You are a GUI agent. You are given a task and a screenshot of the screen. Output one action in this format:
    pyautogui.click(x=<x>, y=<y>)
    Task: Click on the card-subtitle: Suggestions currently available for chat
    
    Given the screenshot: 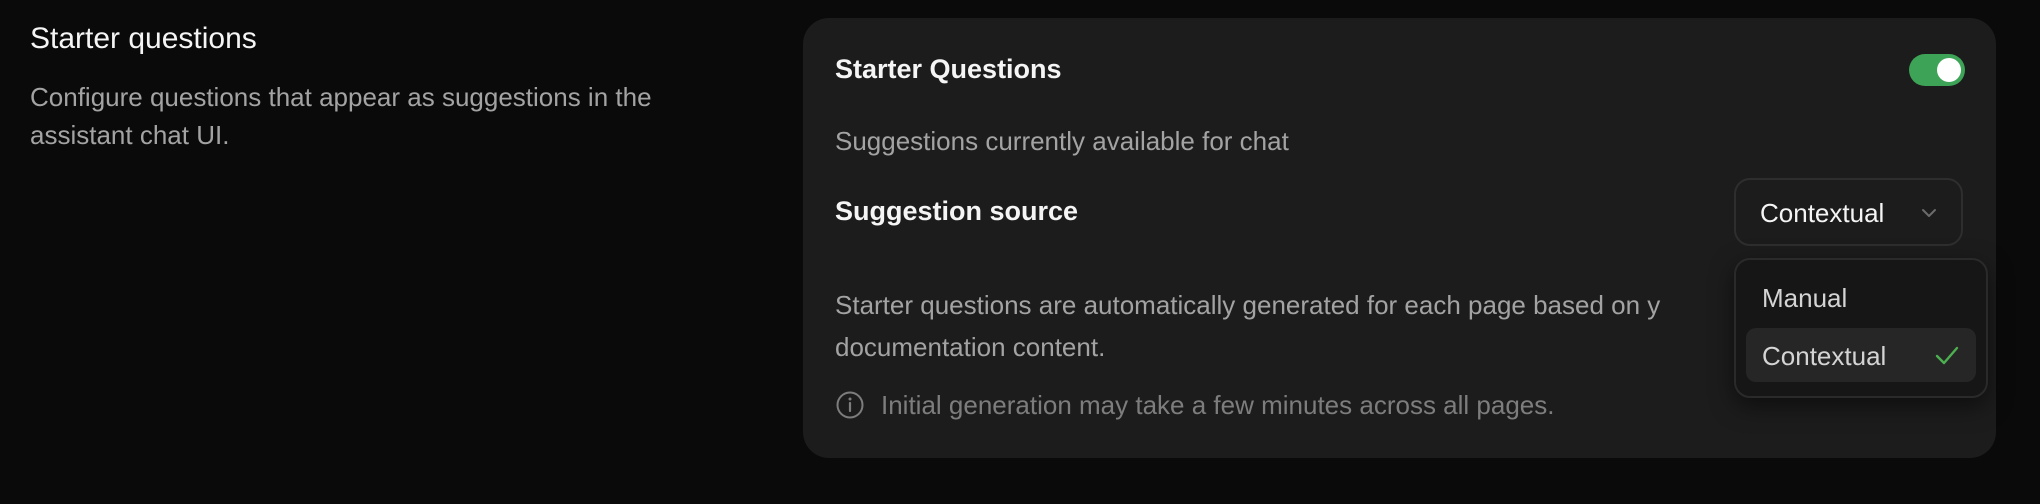 What is the action you would take?
    pyautogui.click(x=1062, y=141)
    